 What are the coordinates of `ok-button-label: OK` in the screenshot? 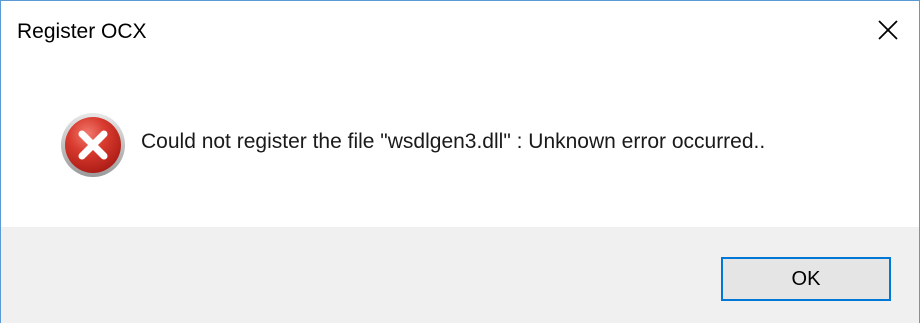 It's located at (806, 278).